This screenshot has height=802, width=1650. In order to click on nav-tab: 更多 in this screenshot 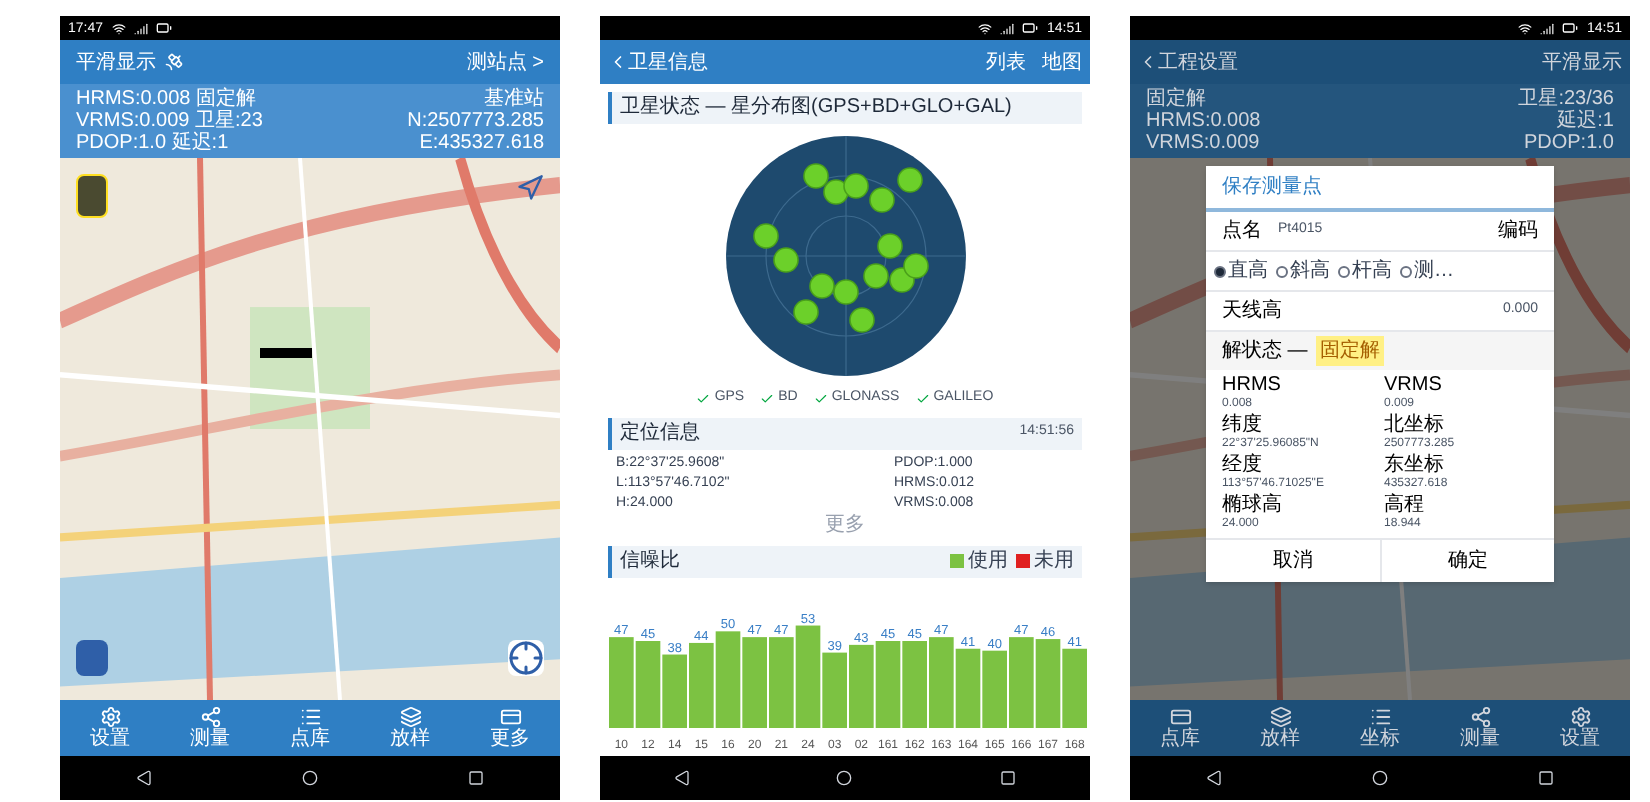, I will do `click(510, 728)`.